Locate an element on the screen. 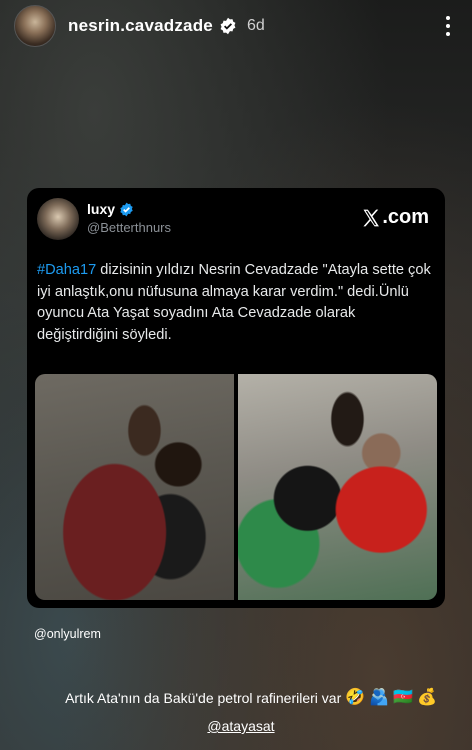  tweet-hashtag: #Daha17 is located at coordinates (66, 270).